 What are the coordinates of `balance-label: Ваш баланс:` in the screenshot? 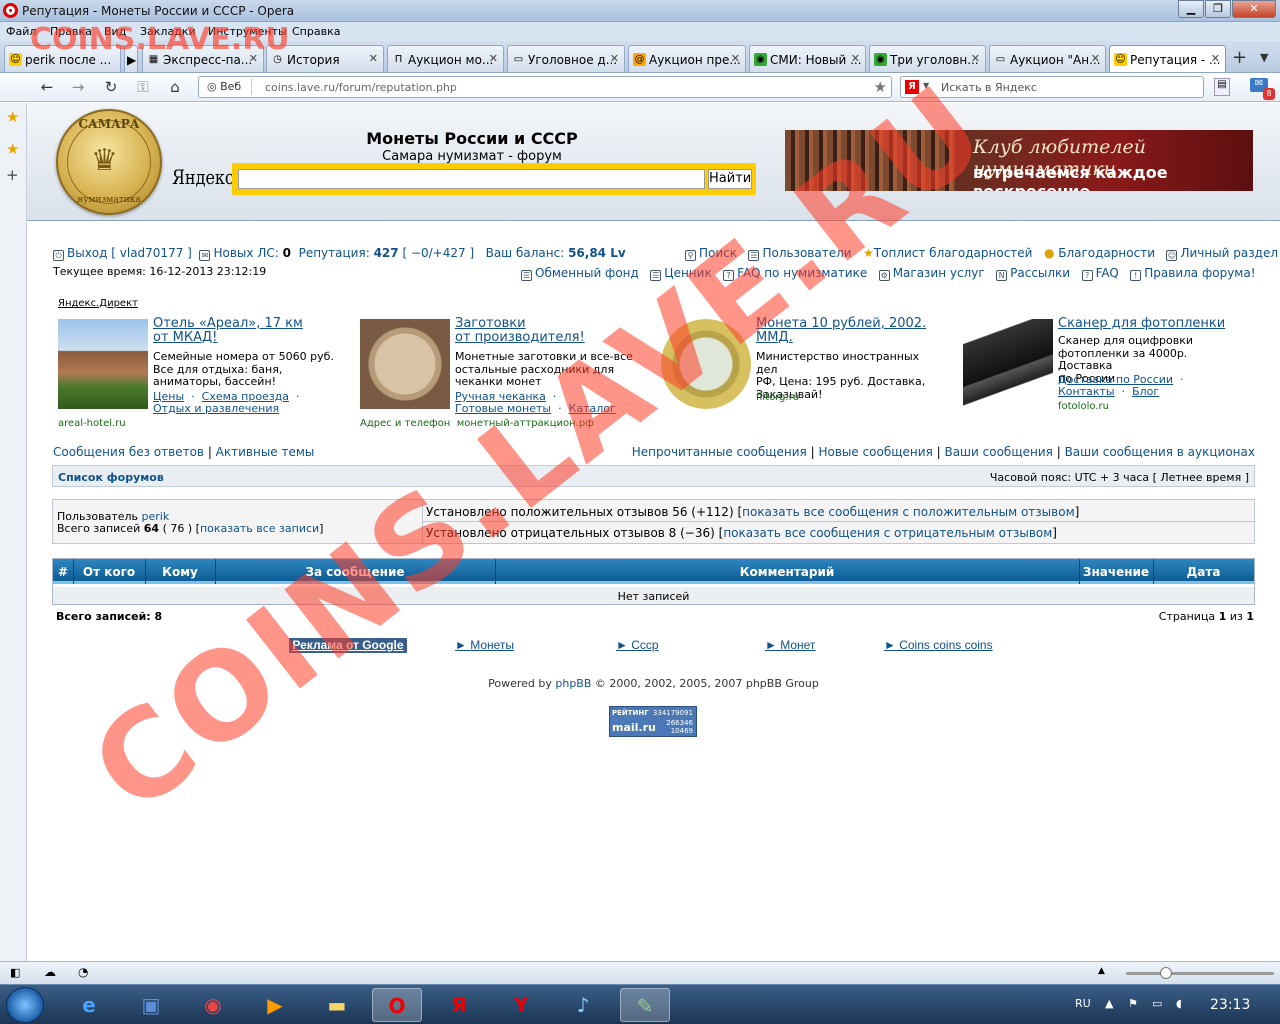 It's located at (525, 253).